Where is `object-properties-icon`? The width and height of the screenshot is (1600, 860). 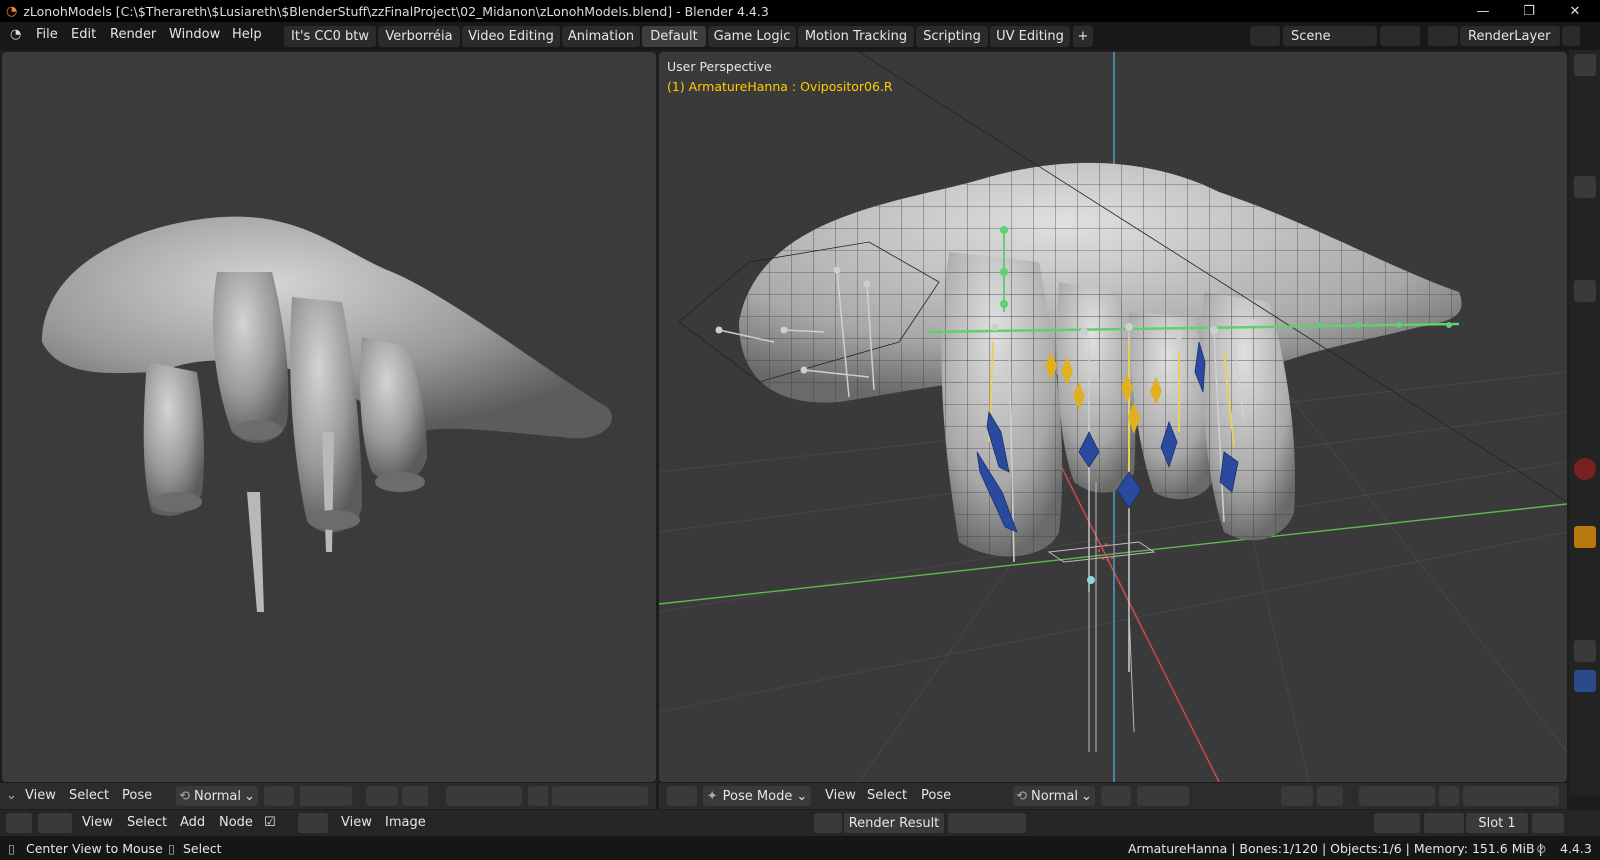 object-properties-icon is located at coordinates (1585, 537).